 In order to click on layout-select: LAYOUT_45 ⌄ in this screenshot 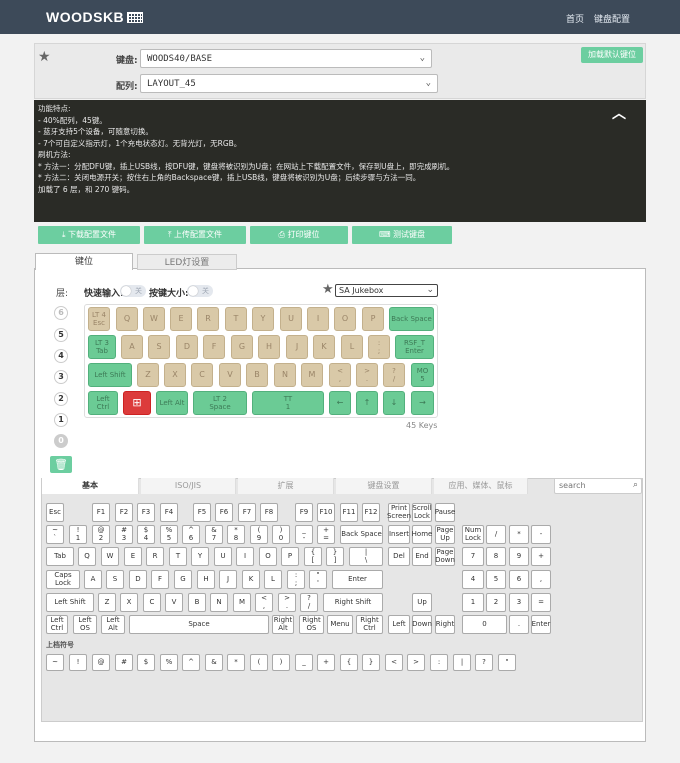, I will do `click(289, 83)`.